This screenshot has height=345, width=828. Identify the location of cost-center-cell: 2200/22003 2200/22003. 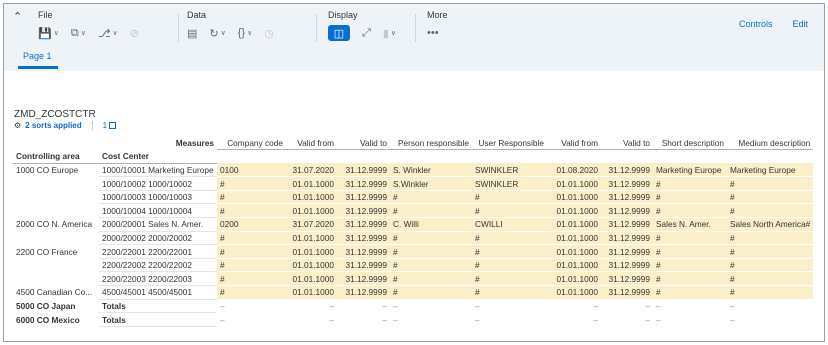
(158, 279).